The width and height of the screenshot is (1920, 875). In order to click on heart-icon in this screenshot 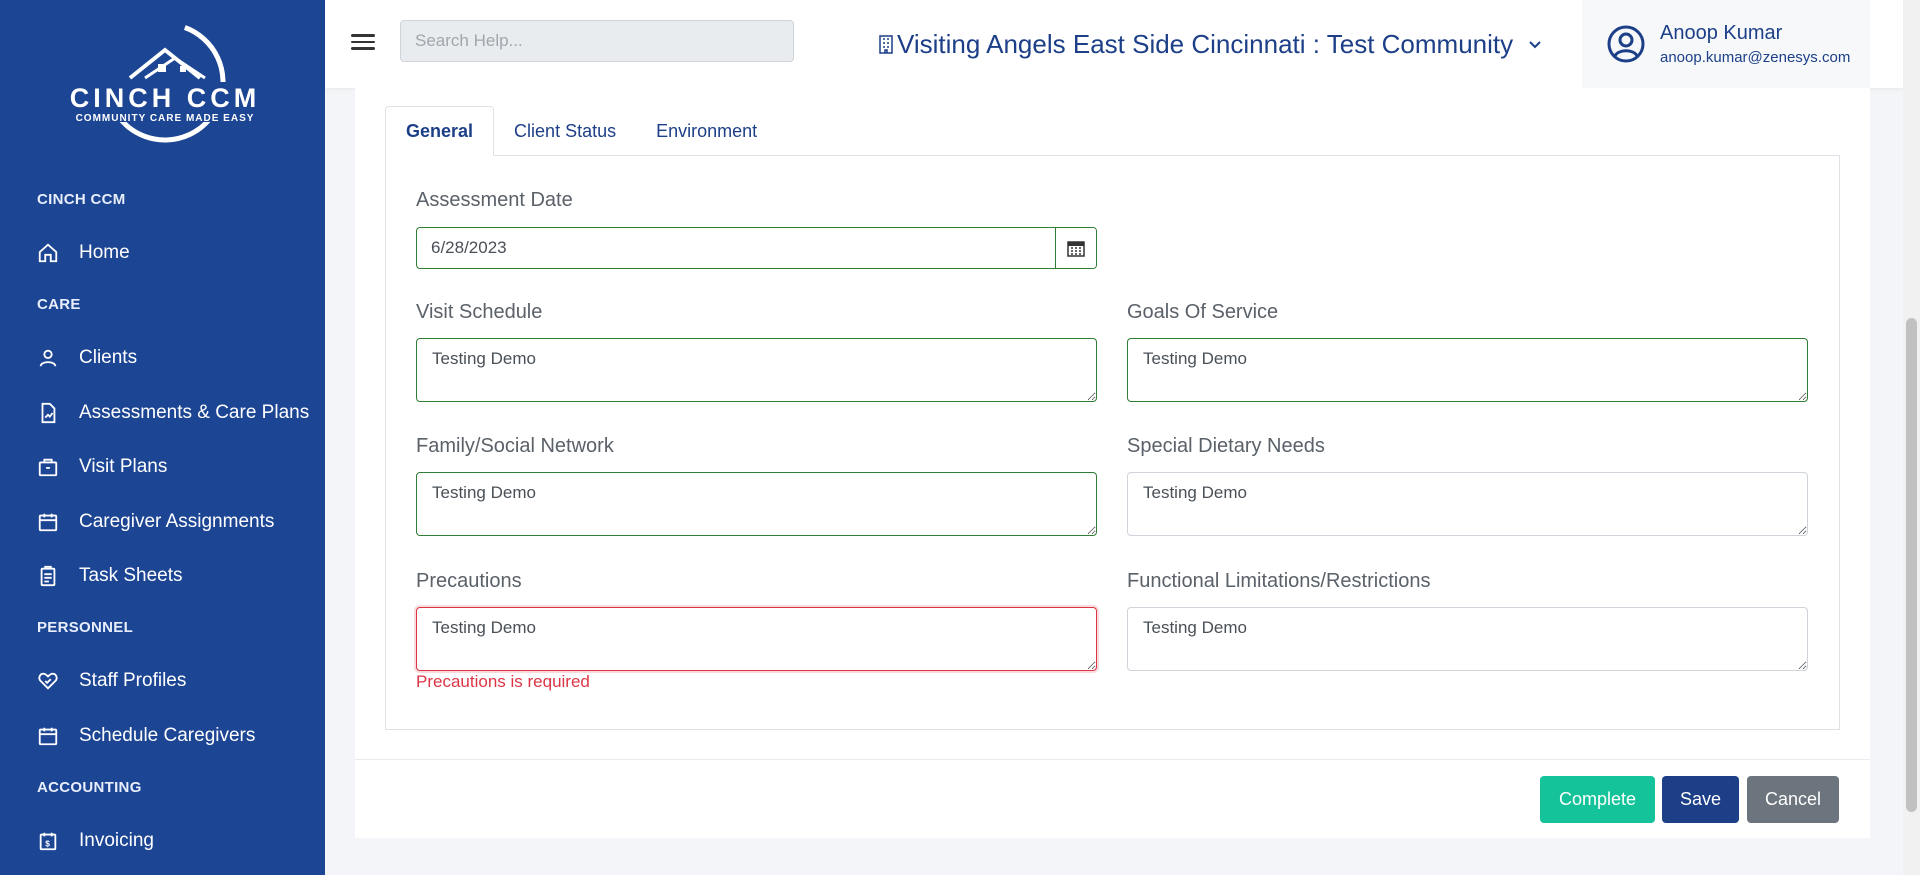, I will do `click(48, 681)`.